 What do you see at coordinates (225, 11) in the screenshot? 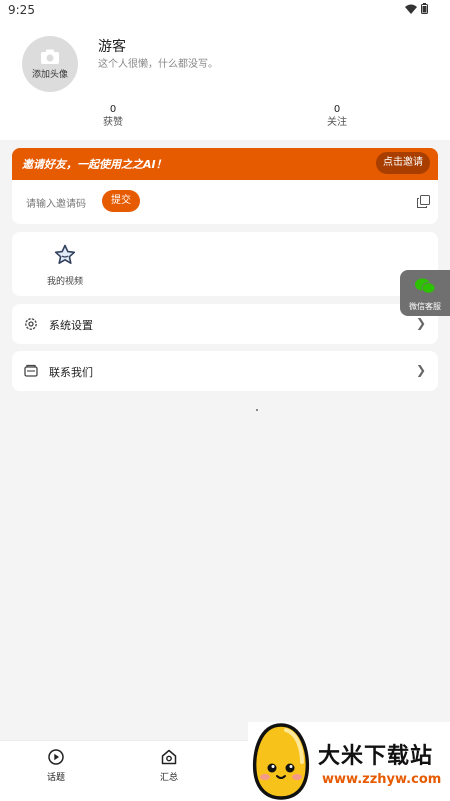
I see `status-bar: 9:25` at bounding box center [225, 11].